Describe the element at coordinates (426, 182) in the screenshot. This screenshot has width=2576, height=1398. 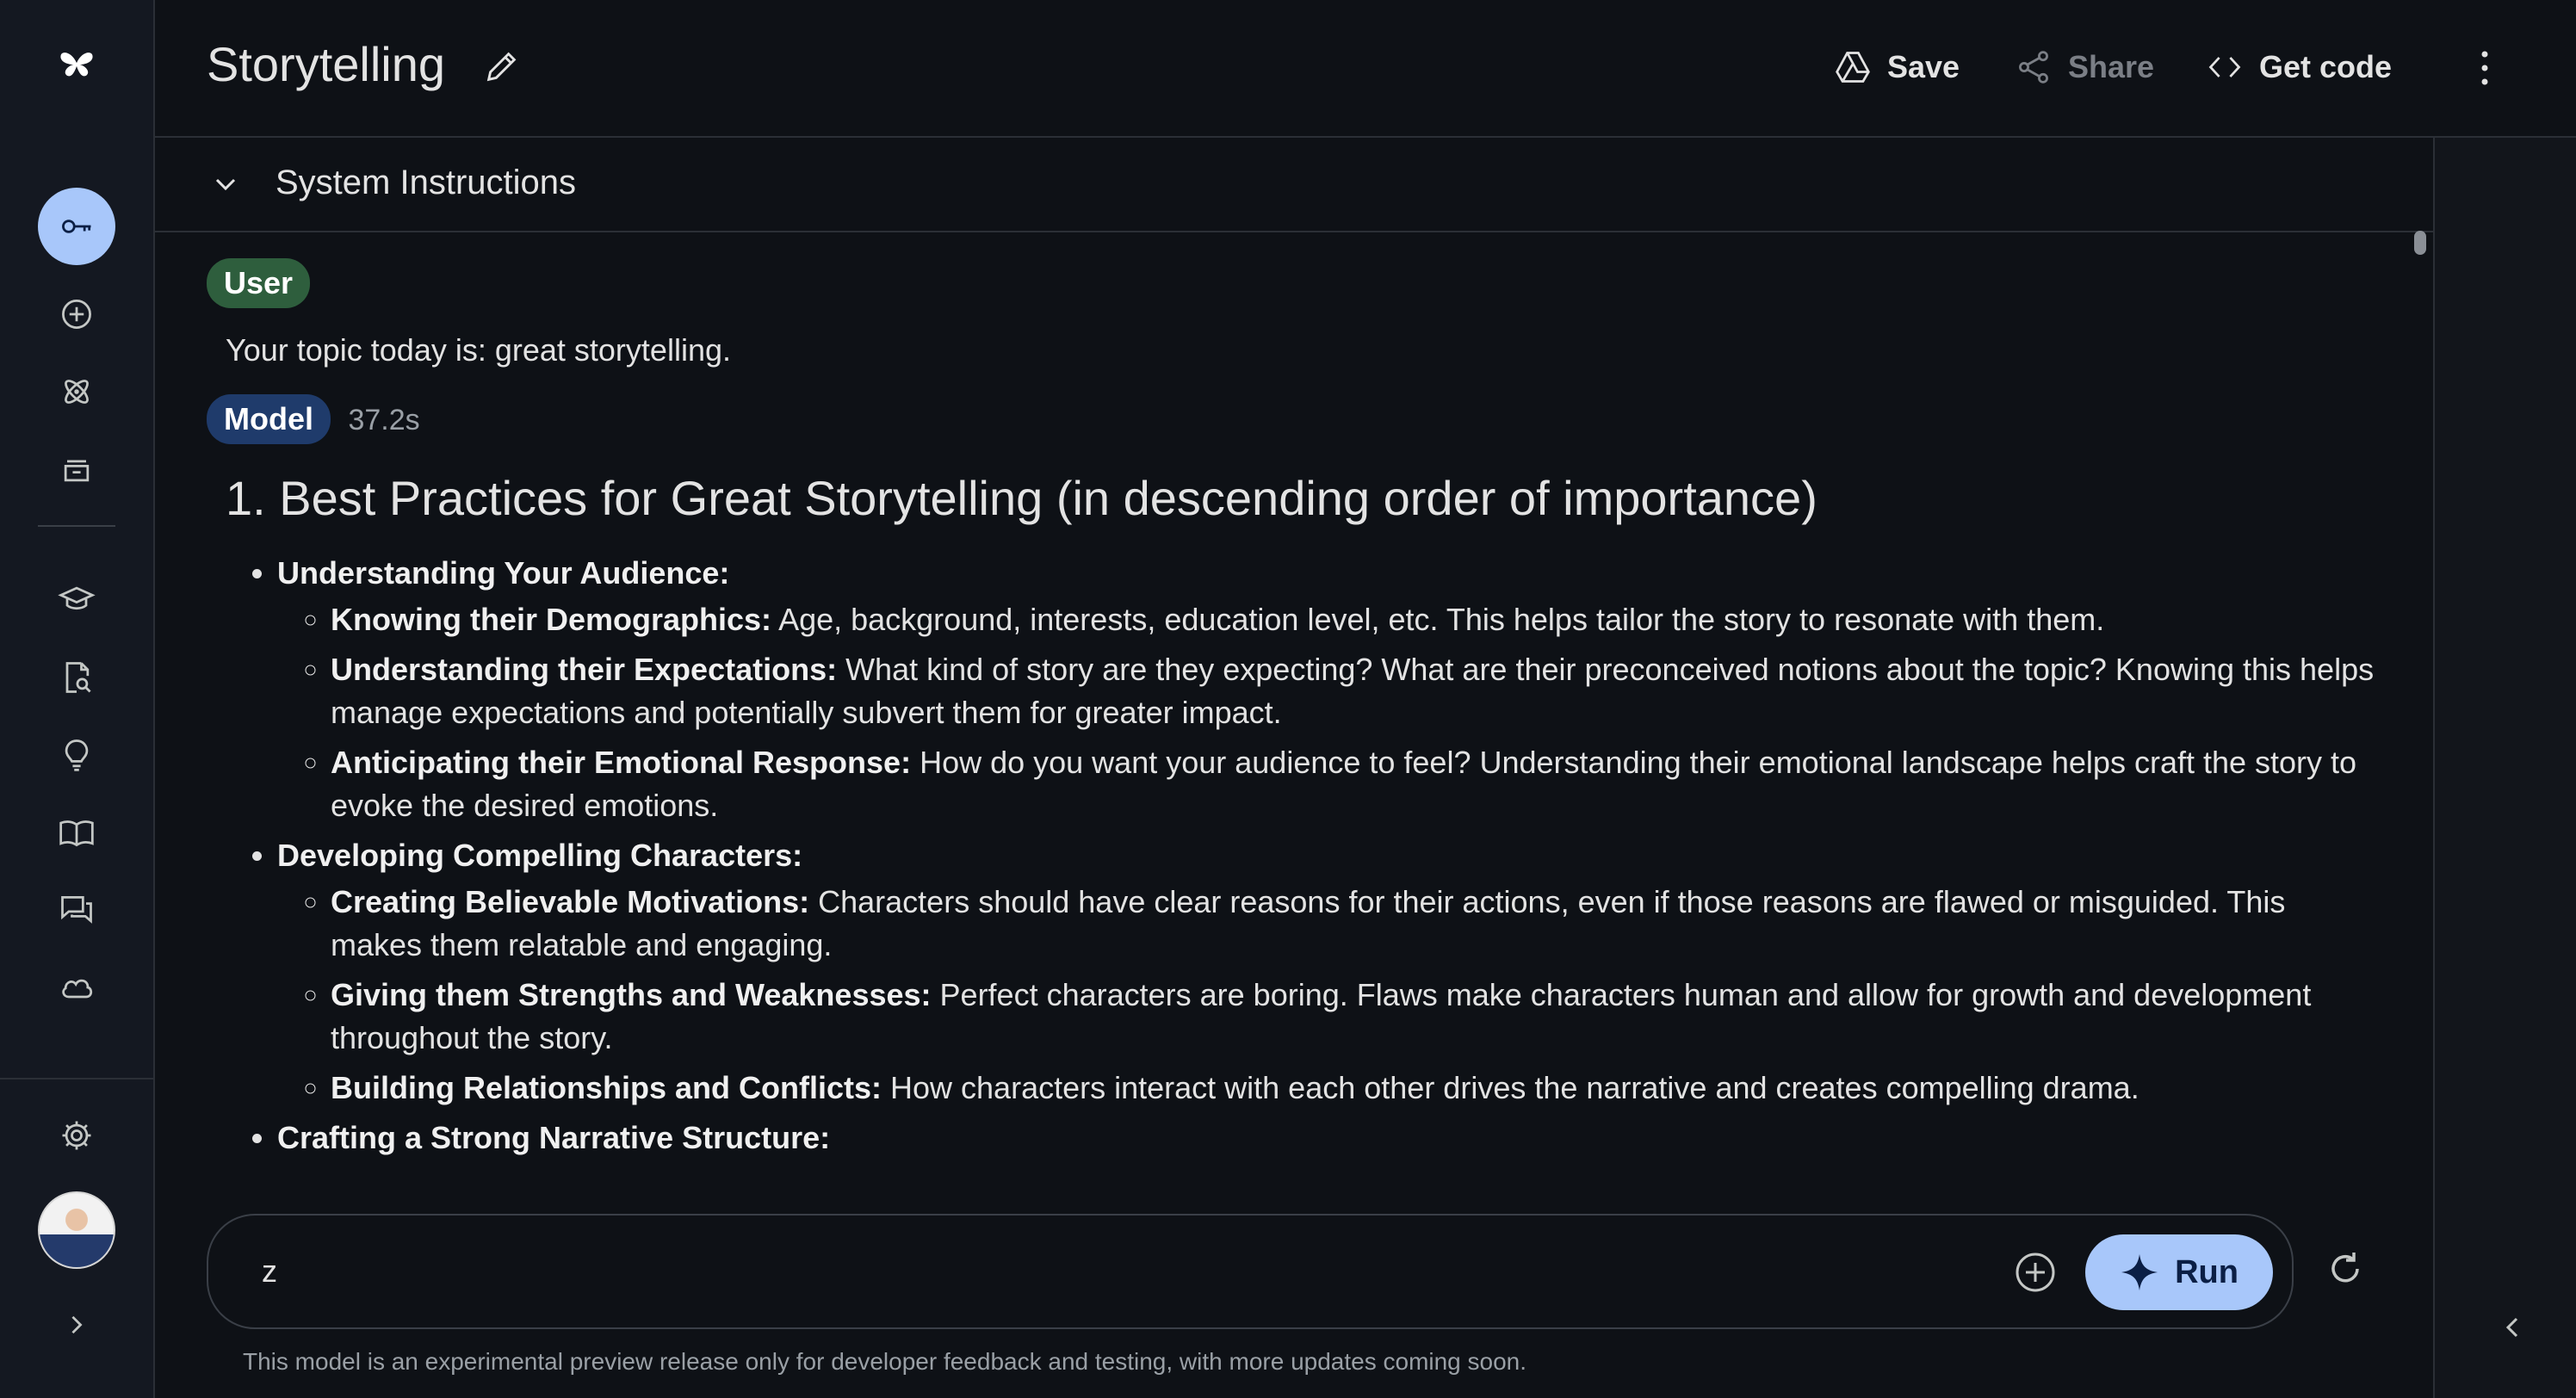
I see `system-instructions-label: System Instructions` at that location.